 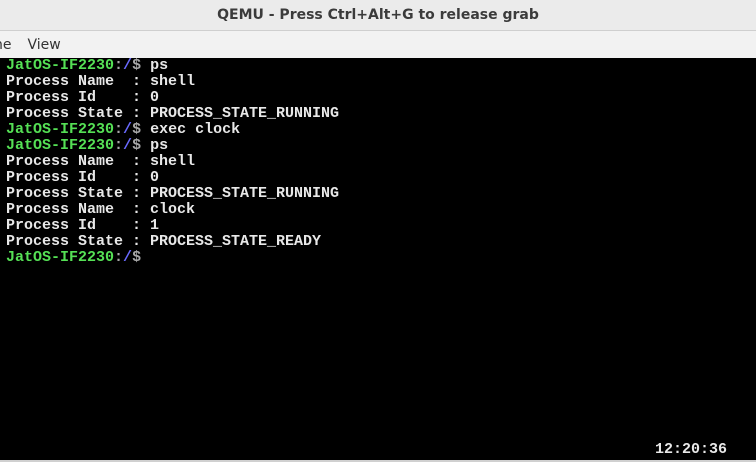 I want to click on menu-machine: ne, so click(x=10, y=45).